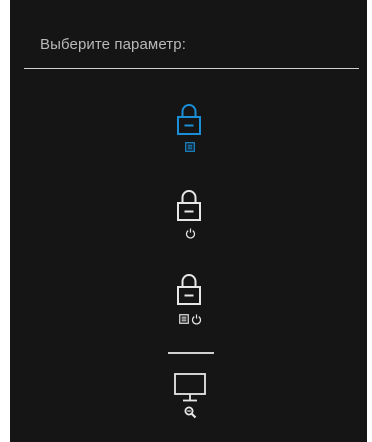  What do you see at coordinates (191, 353) in the screenshot?
I see `section-divider` at bounding box center [191, 353].